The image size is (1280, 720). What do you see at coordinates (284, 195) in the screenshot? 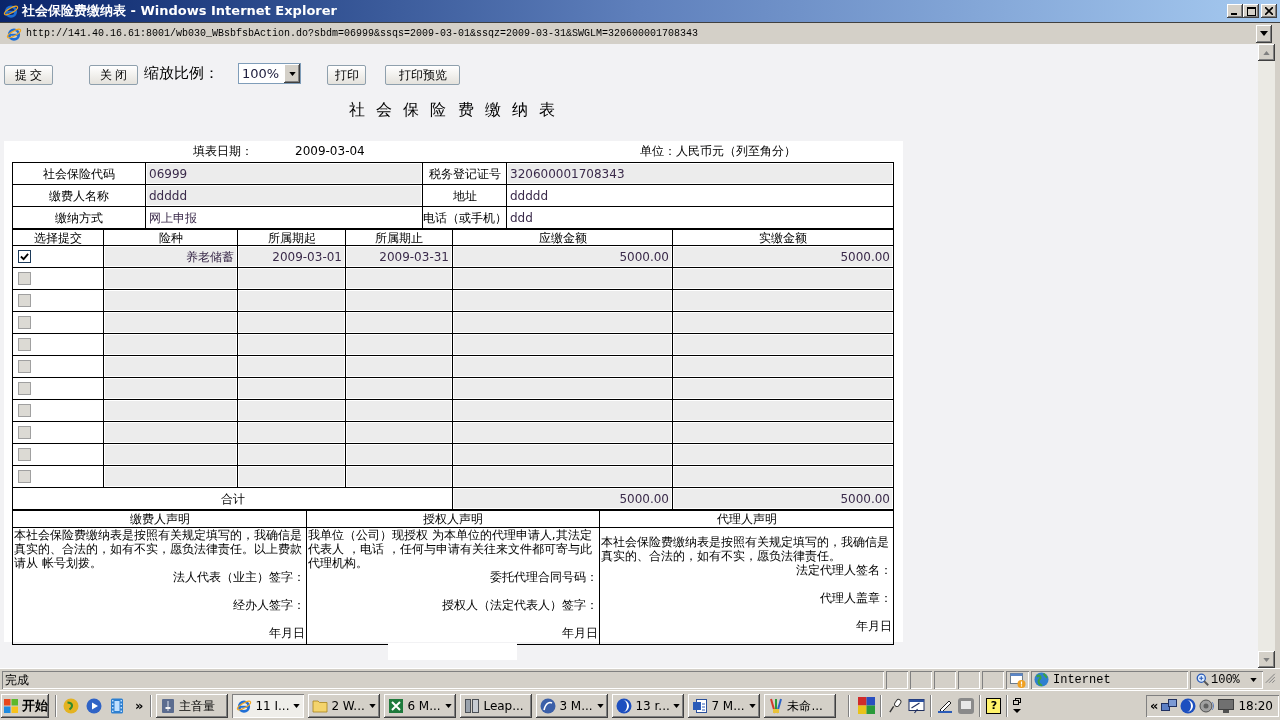
I see `text-field: ddddd` at bounding box center [284, 195].